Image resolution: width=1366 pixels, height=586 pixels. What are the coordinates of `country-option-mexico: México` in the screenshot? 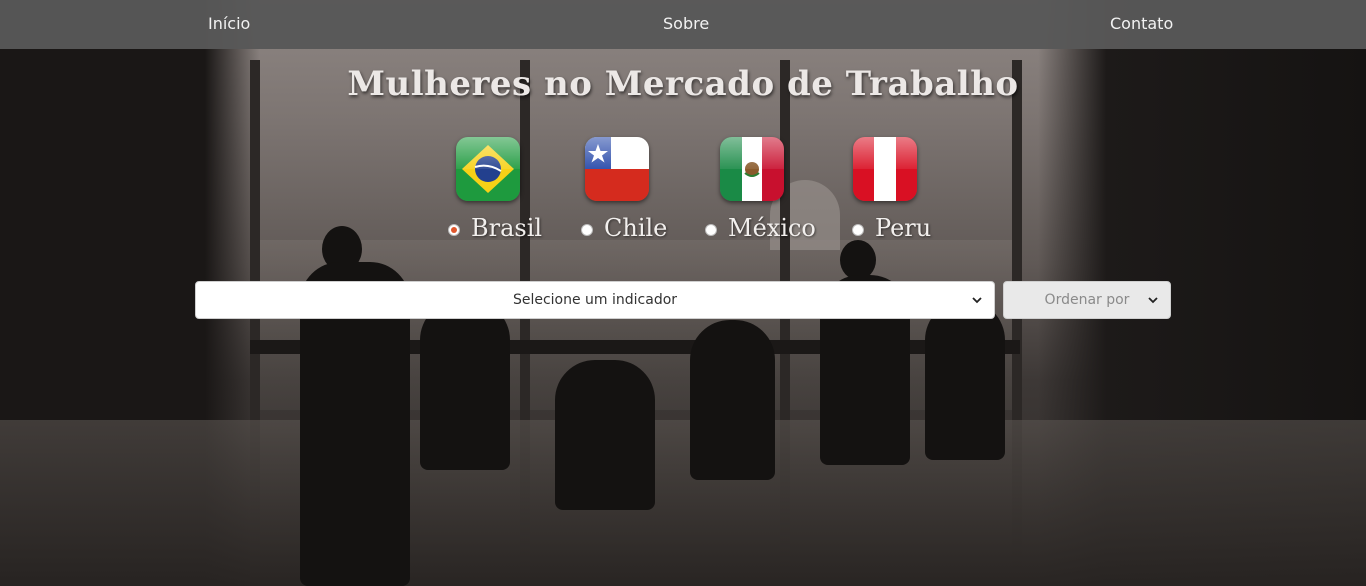 It's located at (760, 228).